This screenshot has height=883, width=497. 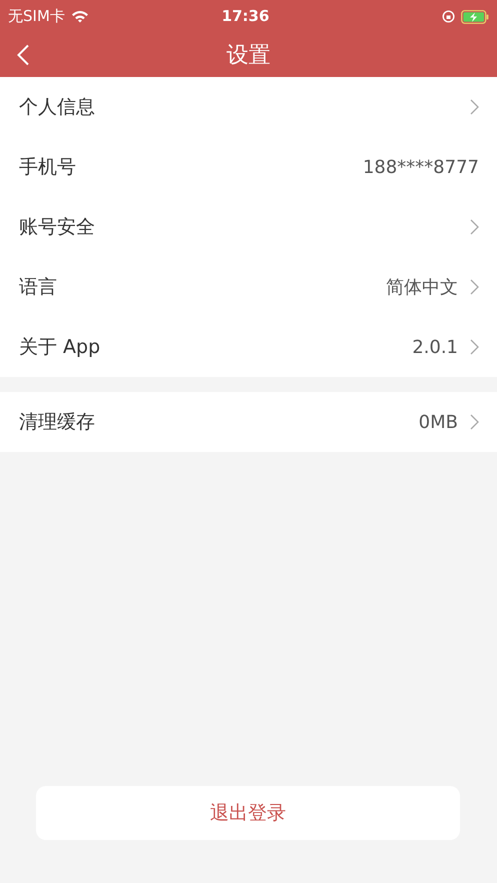 What do you see at coordinates (438, 422) in the screenshot?
I see `row-value: 0MB` at bounding box center [438, 422].